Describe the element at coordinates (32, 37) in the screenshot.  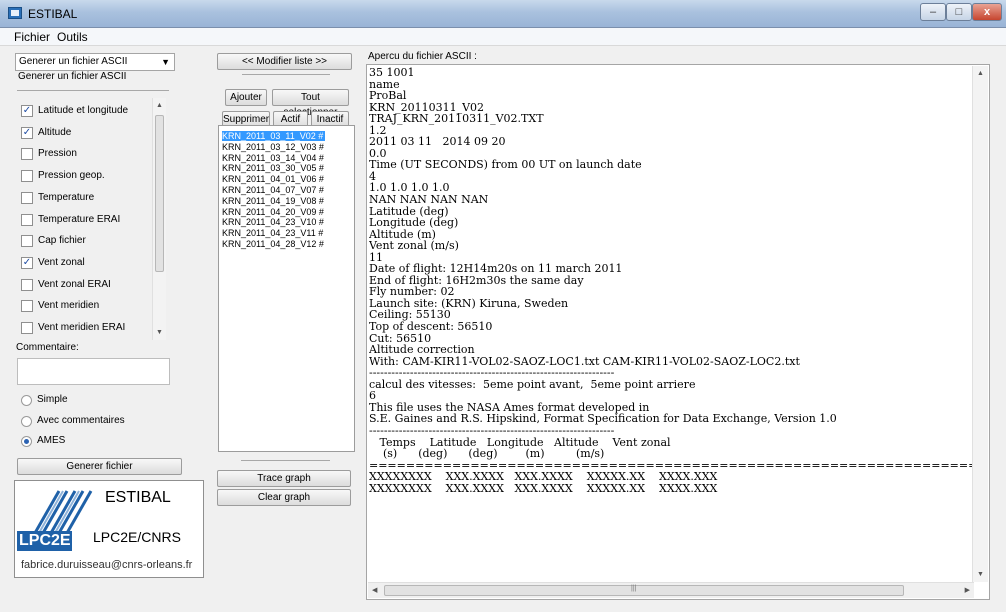
I see `menu-fichier: Fichier` at that location.